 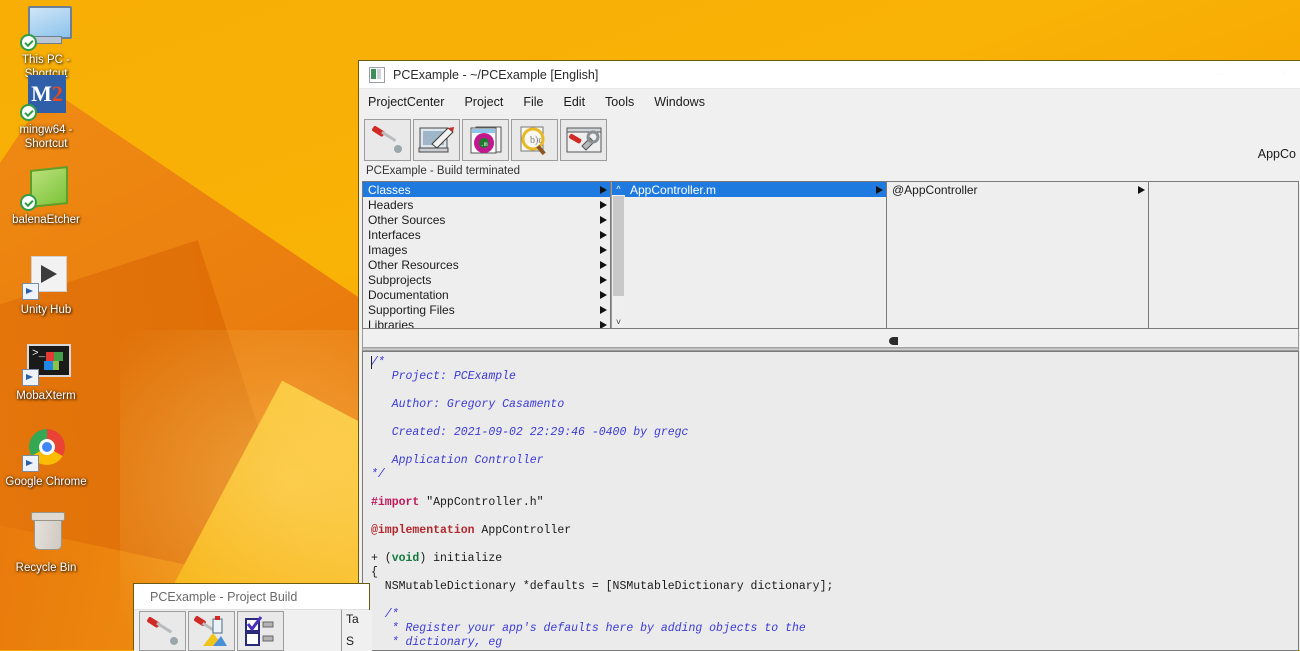 What do you see at coordinates (1223, 255) in the screenshot?
I see `browser-column-members` at bounding box center [1223, 255].